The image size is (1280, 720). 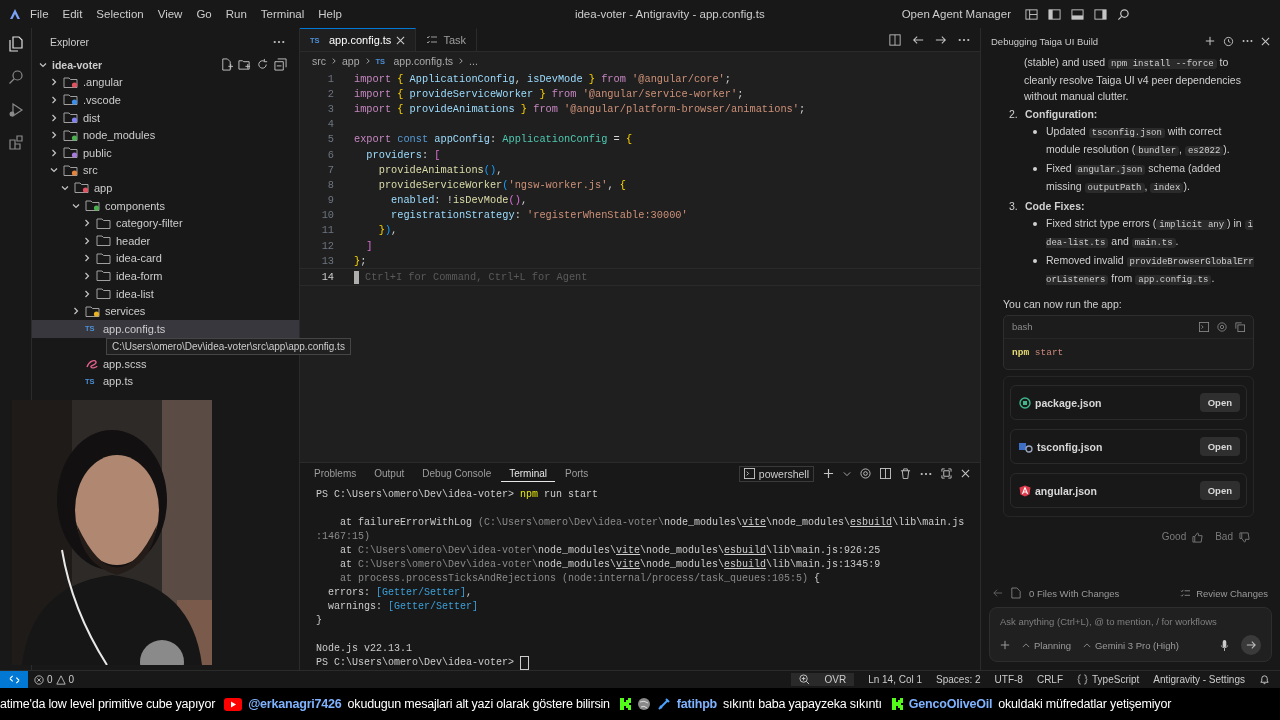 I want to click on new-folder-icon, so click(x=244, y=65).